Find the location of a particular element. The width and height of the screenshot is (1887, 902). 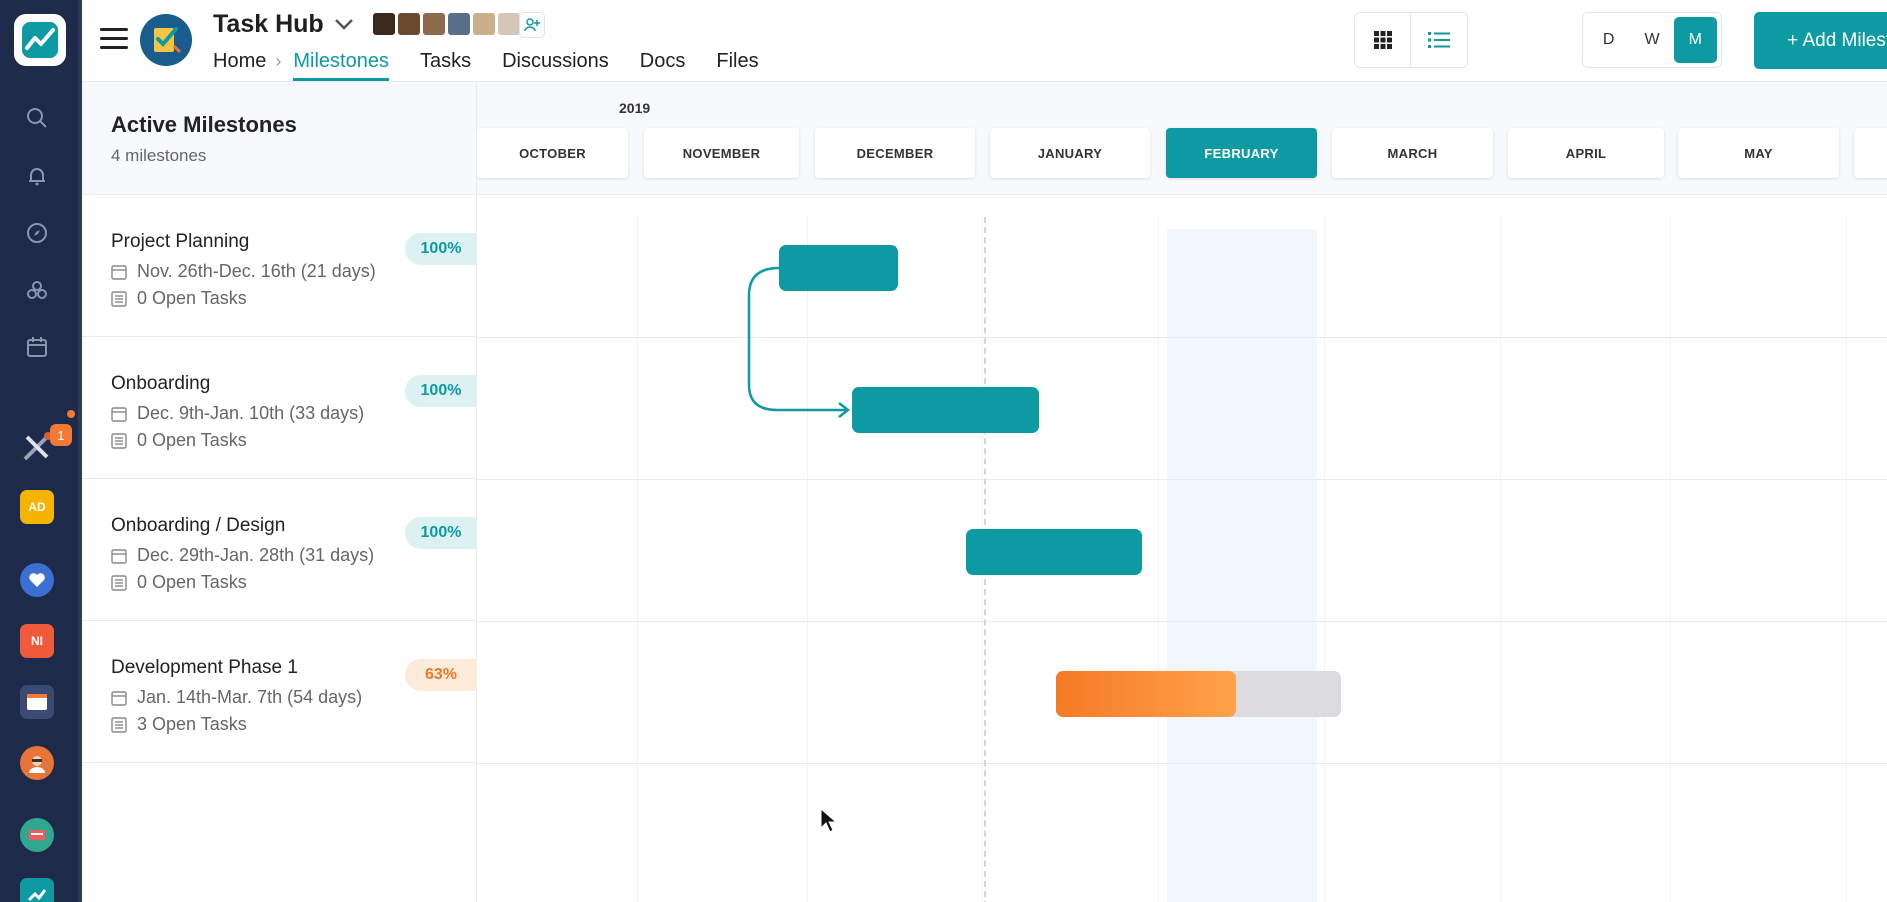

grid-icon is located at coordinates (1382, 40).